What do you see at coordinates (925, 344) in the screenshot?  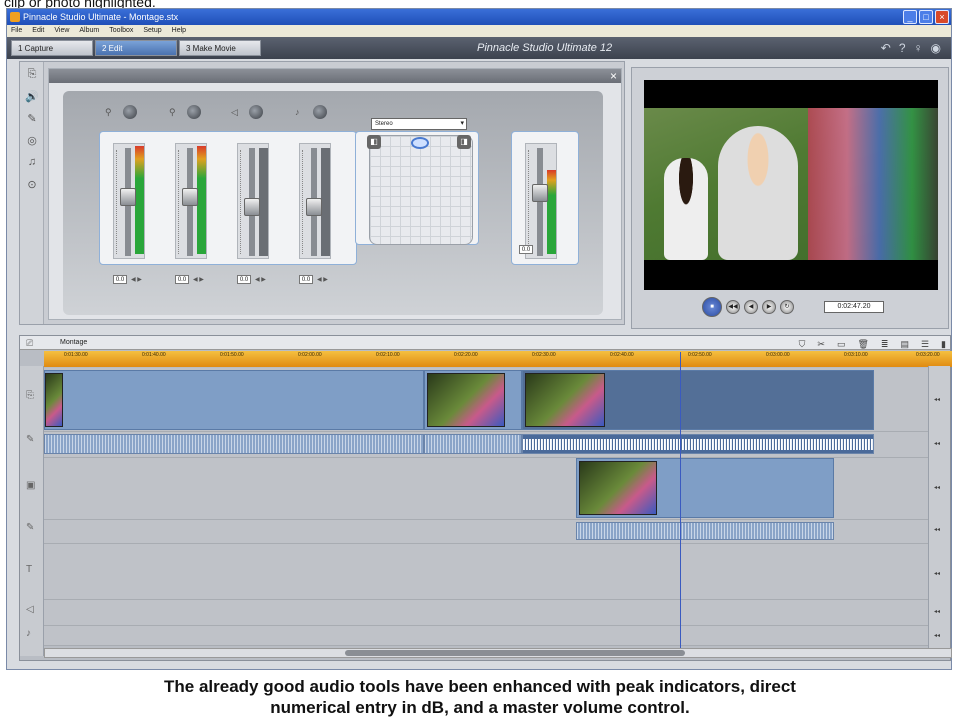 I see `text-view-icon: ☰` at bounding box center [925, 344].